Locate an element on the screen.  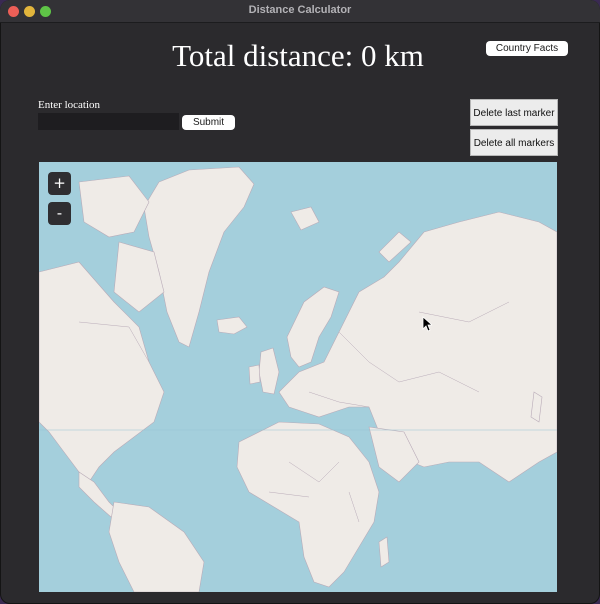
ireland-landmass is located at coordinates (254, 374).